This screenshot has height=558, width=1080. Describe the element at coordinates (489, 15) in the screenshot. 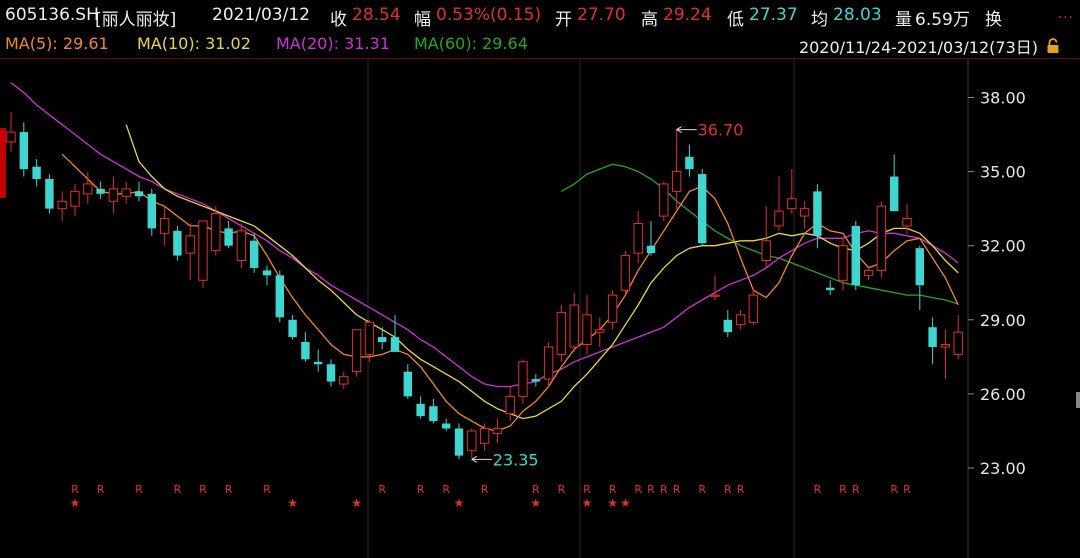

I see `change-value: 0.53%(0.15)` at that location.